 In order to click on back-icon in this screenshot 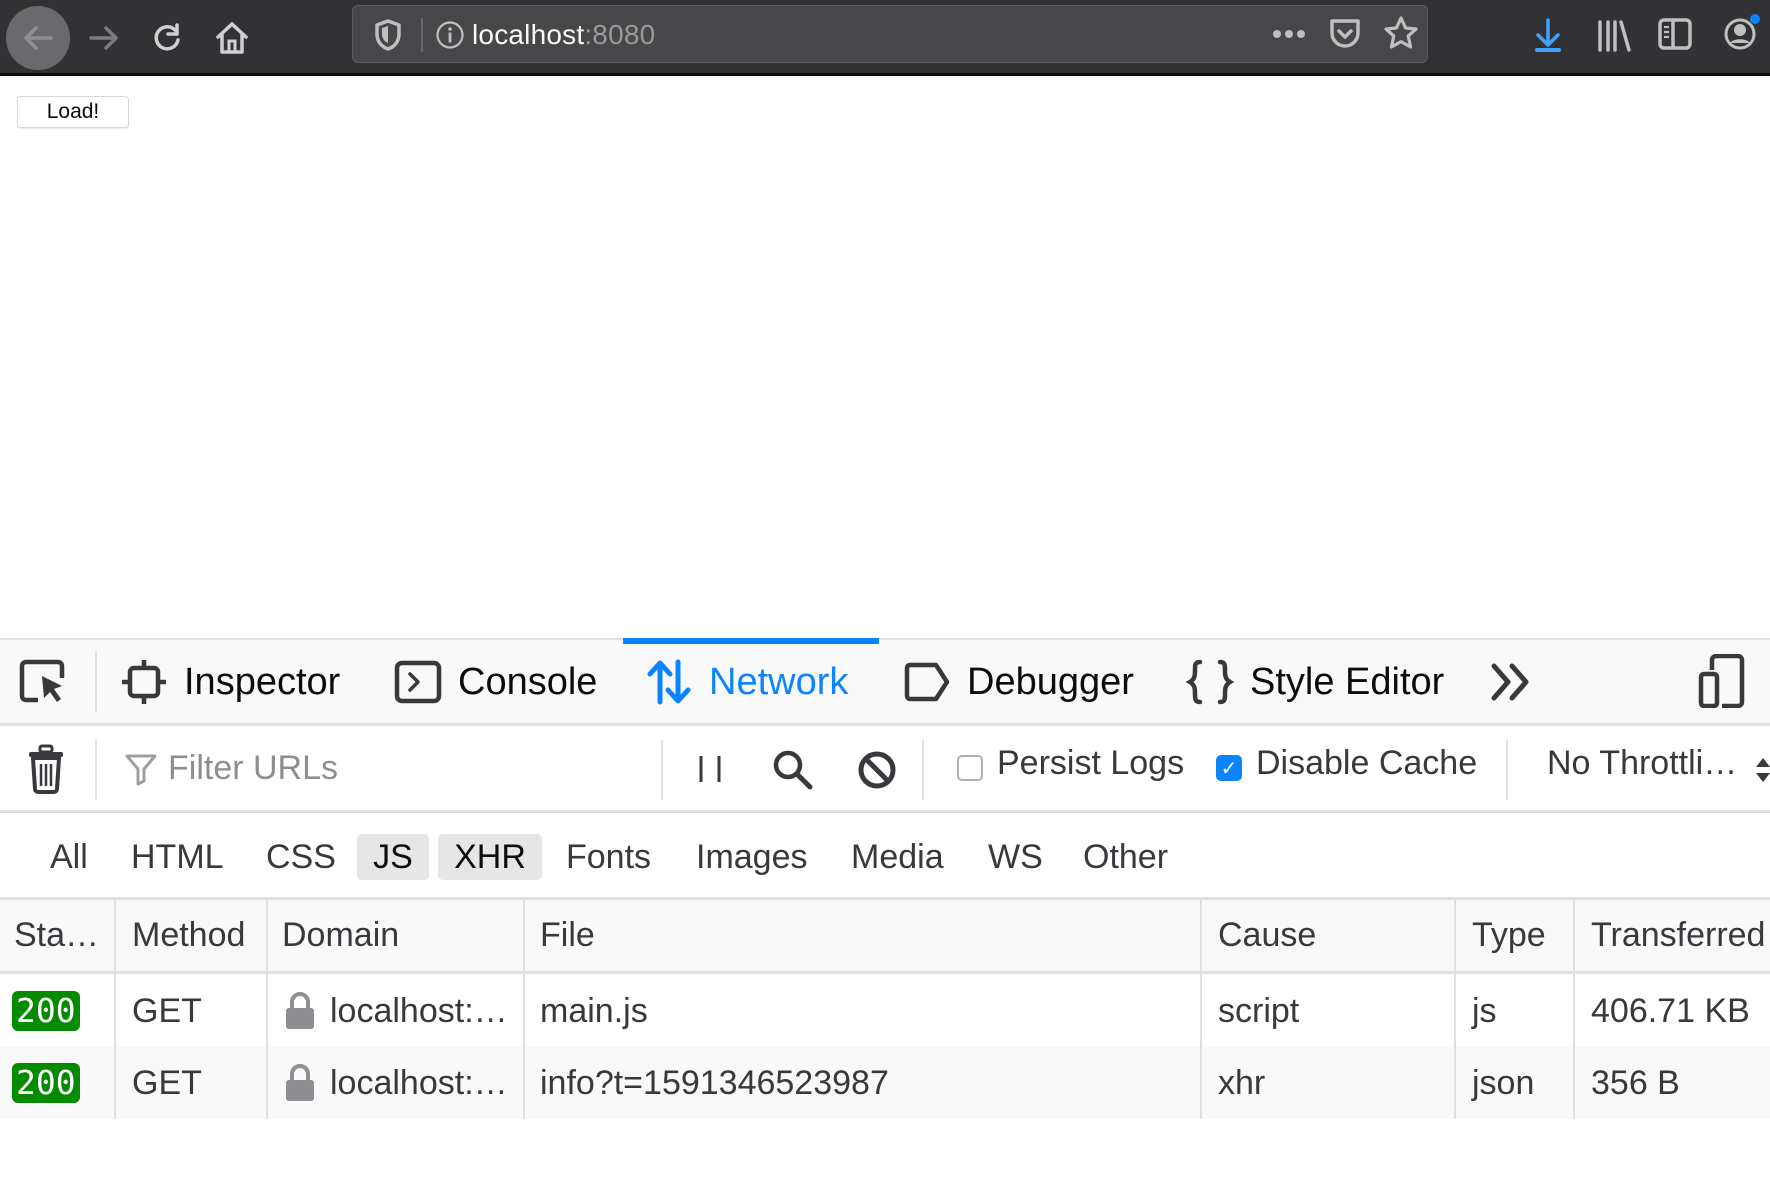, I will do `click(38, 38)`.